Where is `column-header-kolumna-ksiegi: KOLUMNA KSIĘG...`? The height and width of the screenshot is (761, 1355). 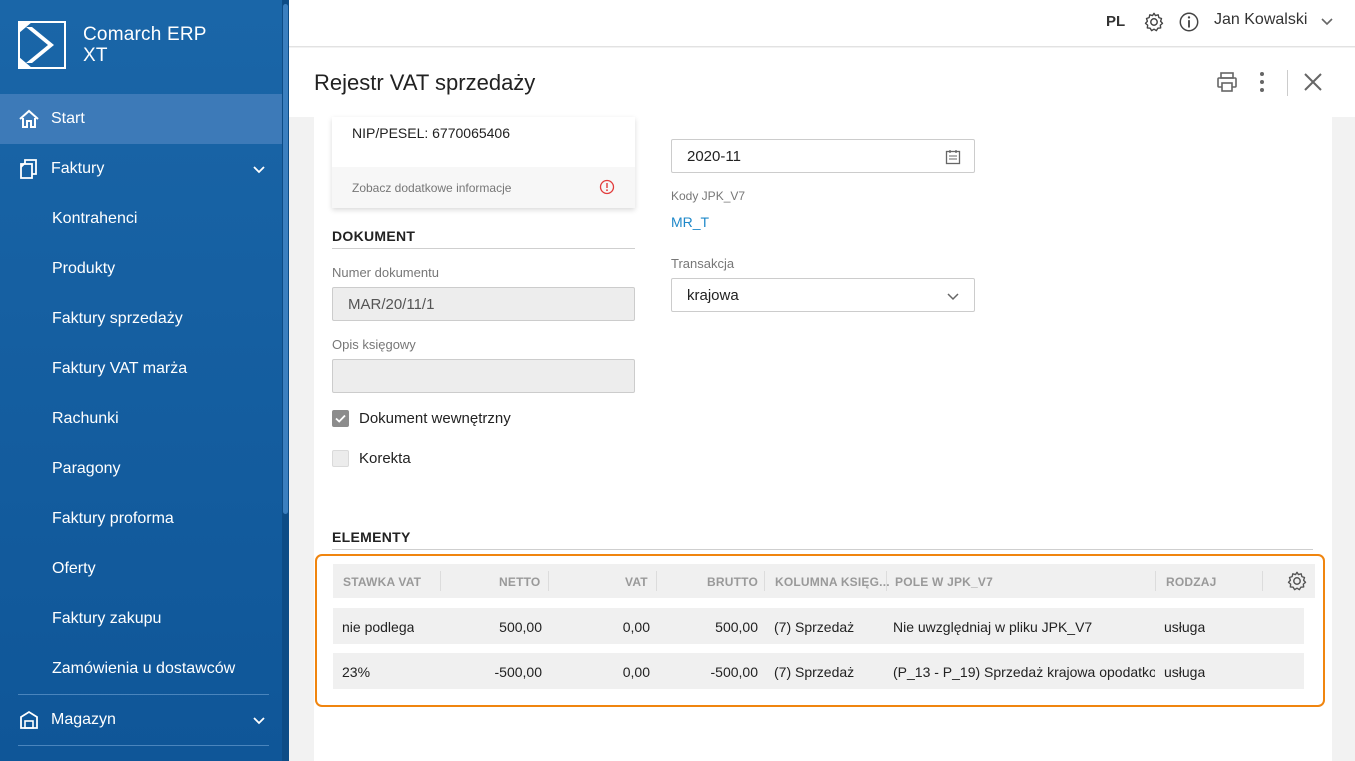
column-header-kolumna-ksiegi: KOLUMNA KSIĘG... is located at coordinates (832, 582).